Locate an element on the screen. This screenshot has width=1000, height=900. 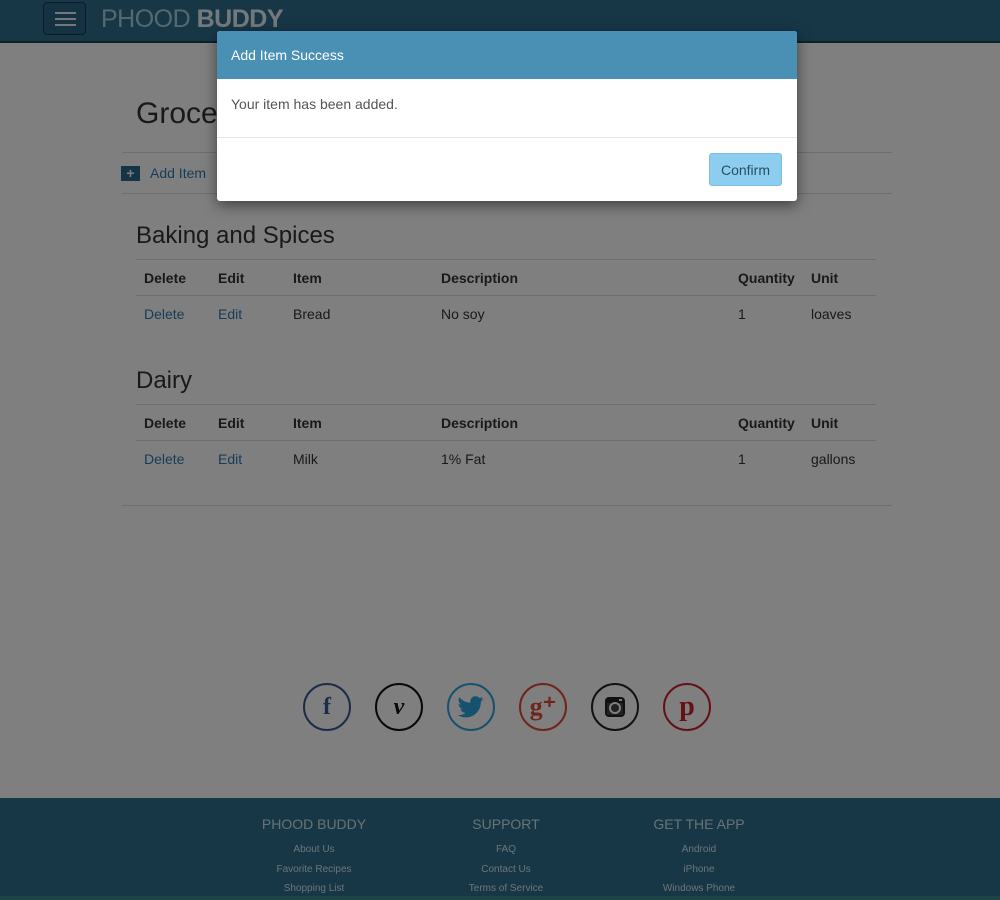
dialog-title: Add Item Success is located at coordinates (287, 55).